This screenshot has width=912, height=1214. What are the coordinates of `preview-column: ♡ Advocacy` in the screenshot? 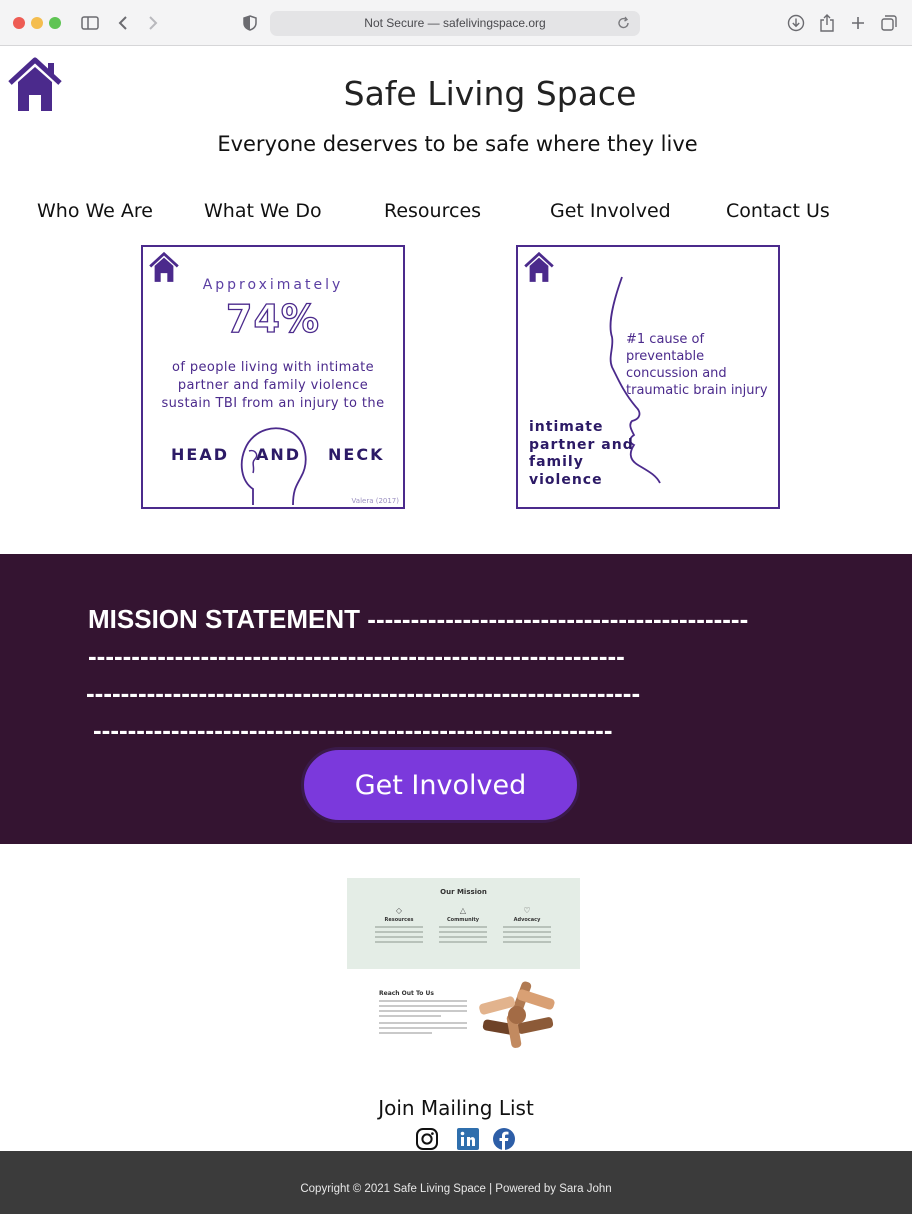 It's located at (527, 924).